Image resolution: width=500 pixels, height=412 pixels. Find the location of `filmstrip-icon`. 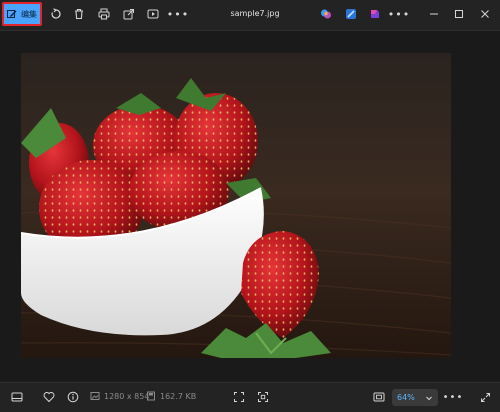

filmstrip-icon is located at coordinates (17, 397).